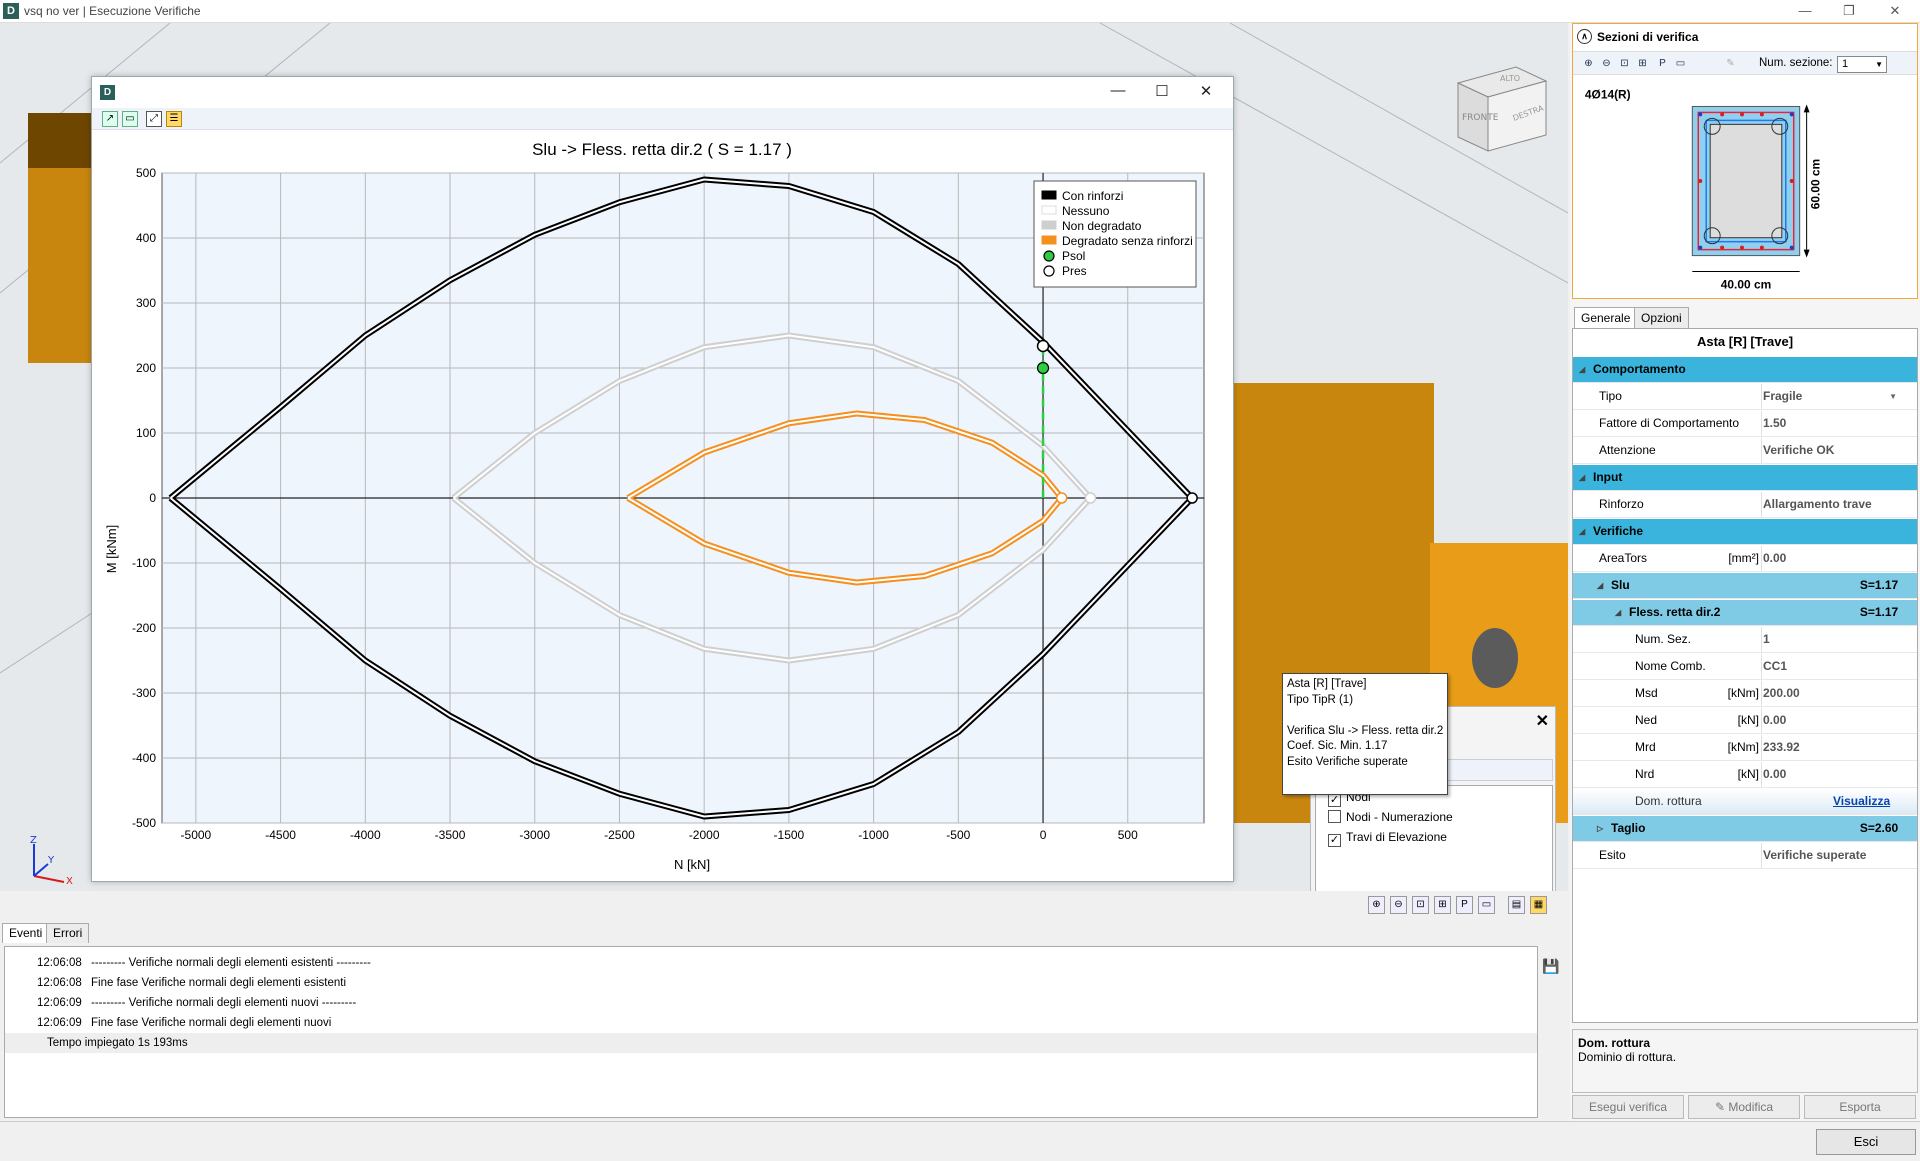  Describe the element at coordinates (1745, 397) in the screenshot. I see `property-row: Tipo Fragile ▼` at that location.